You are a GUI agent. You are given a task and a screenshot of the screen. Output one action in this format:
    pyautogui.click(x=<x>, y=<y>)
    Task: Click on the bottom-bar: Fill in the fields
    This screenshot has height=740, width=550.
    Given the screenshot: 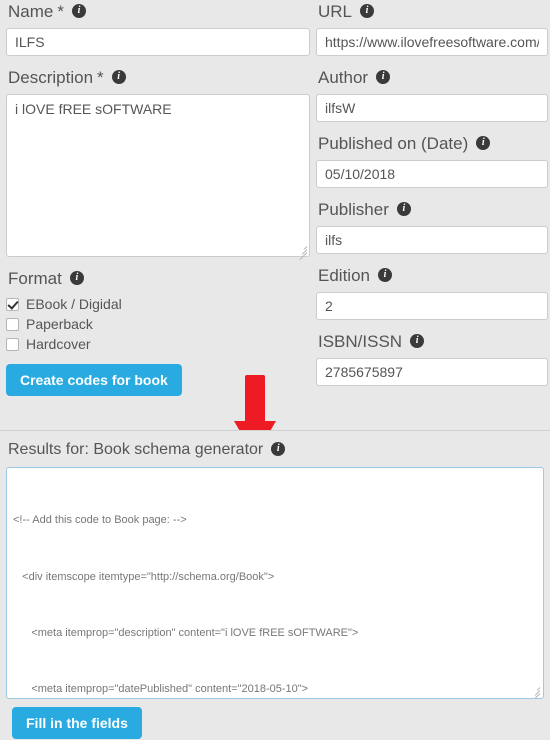 What is the action you would take?
    pyautogui.click(x=275, y=719)
    